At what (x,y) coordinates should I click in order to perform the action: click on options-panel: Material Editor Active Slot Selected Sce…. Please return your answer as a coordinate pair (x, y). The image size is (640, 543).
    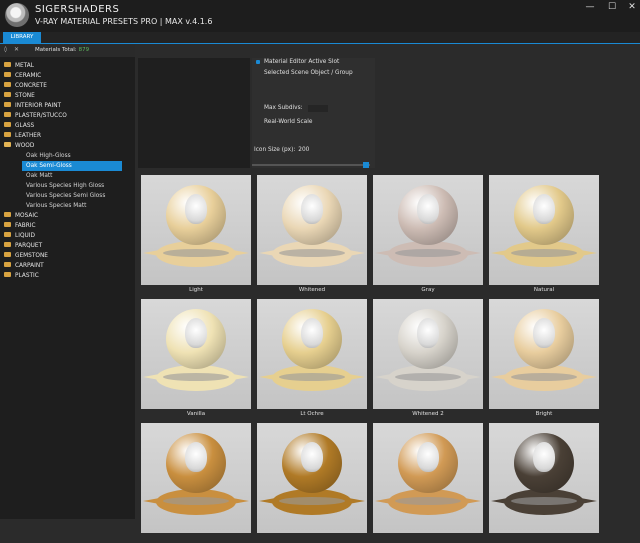
    Looking at the image, I should click on (313, 113).